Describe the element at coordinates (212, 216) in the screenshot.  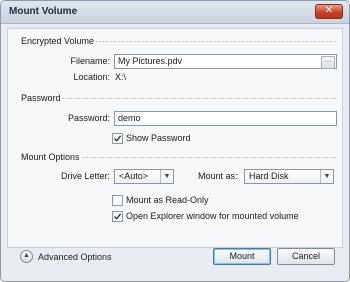
I see `open-explorer-label: Open Explorer window for mounted volume` at that location.